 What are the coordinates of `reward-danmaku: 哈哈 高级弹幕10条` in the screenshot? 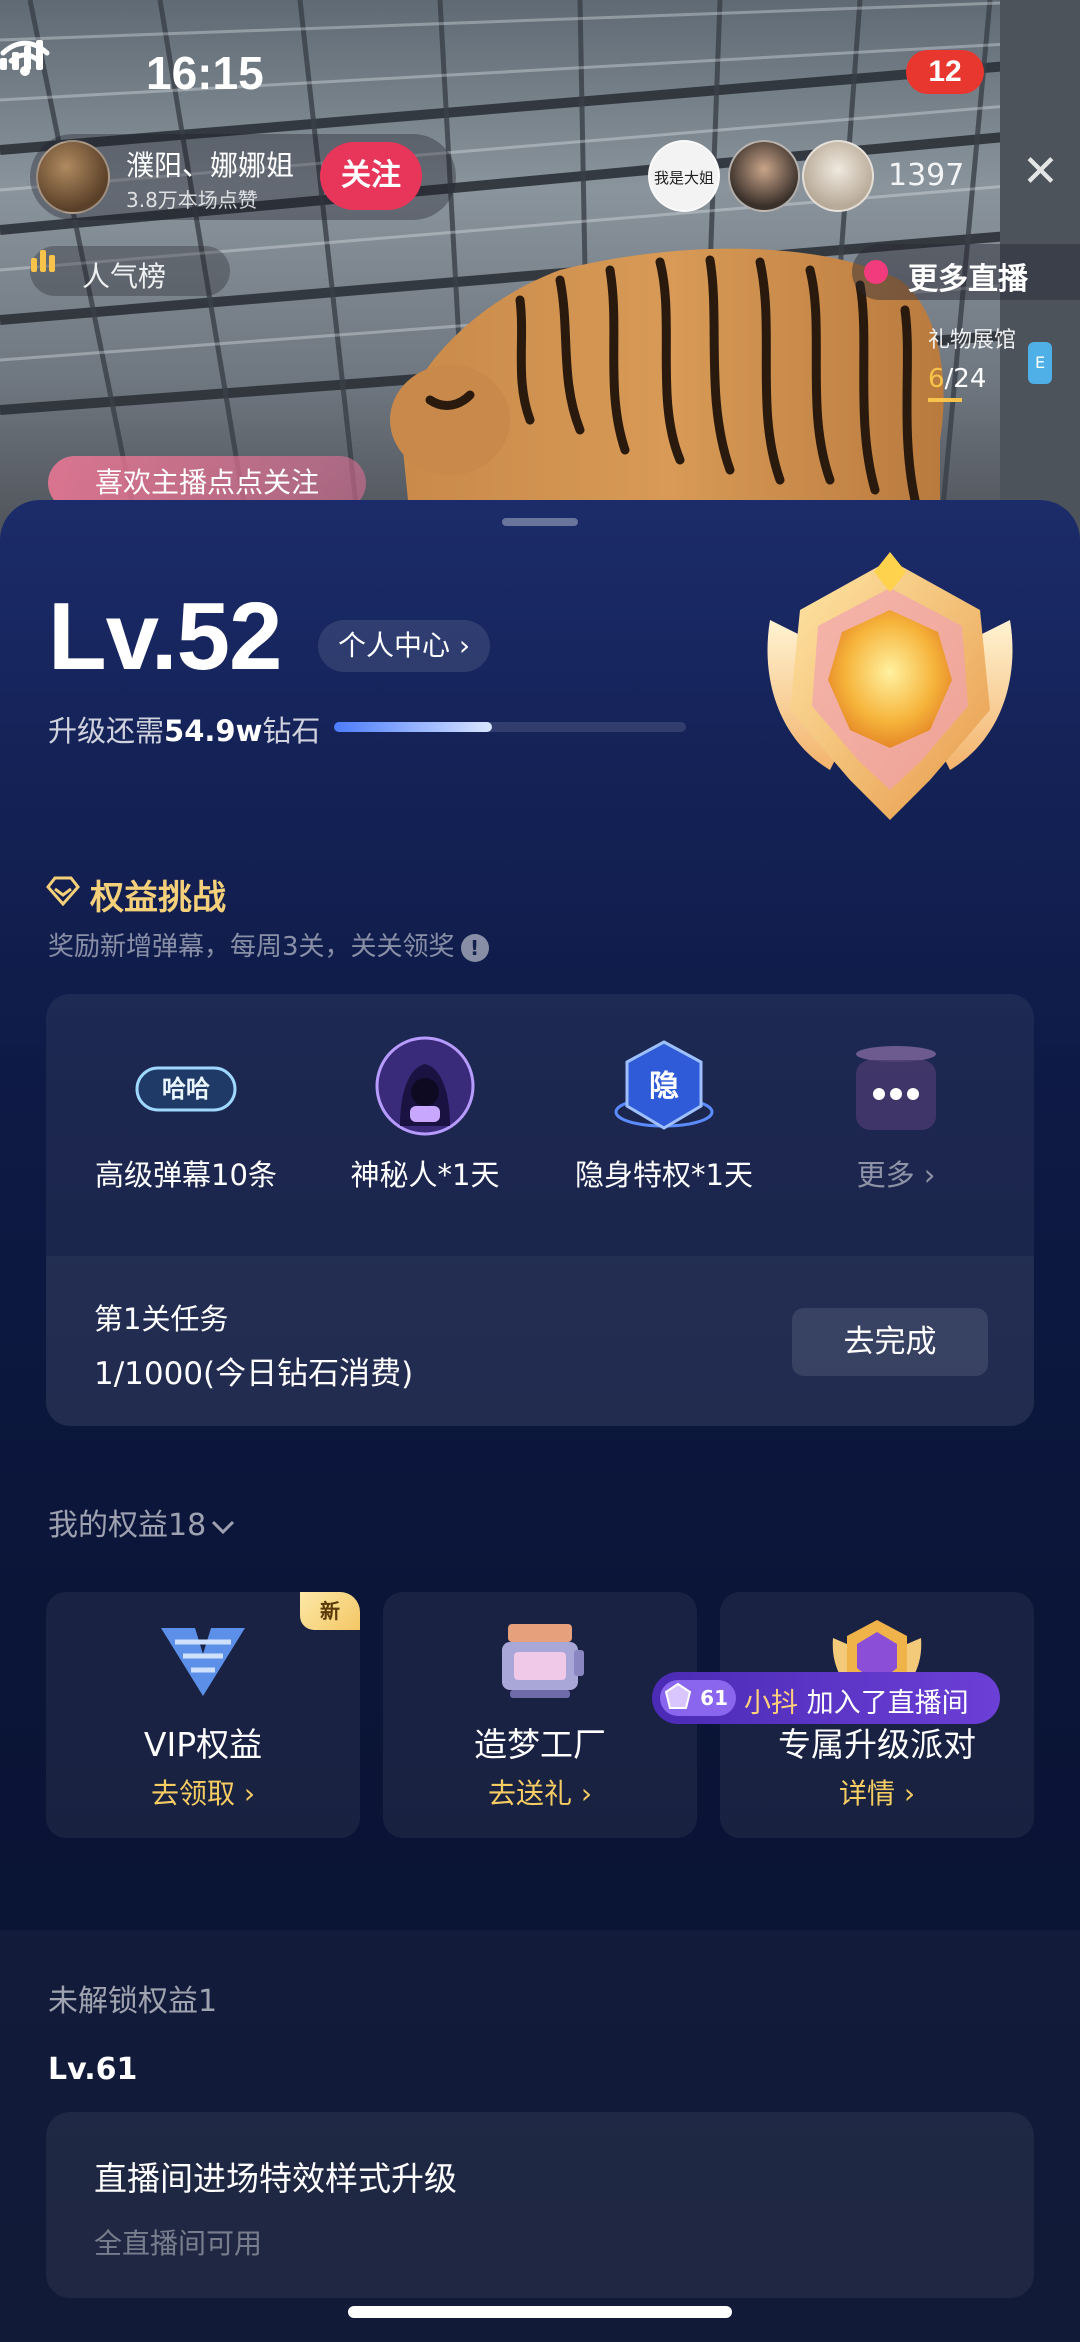 It's located at (186, 1113).